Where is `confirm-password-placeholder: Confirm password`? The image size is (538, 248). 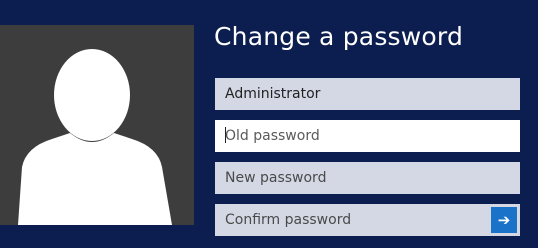
confirm-password-placeholder: Confirm password is located at coordinates (288, 220).